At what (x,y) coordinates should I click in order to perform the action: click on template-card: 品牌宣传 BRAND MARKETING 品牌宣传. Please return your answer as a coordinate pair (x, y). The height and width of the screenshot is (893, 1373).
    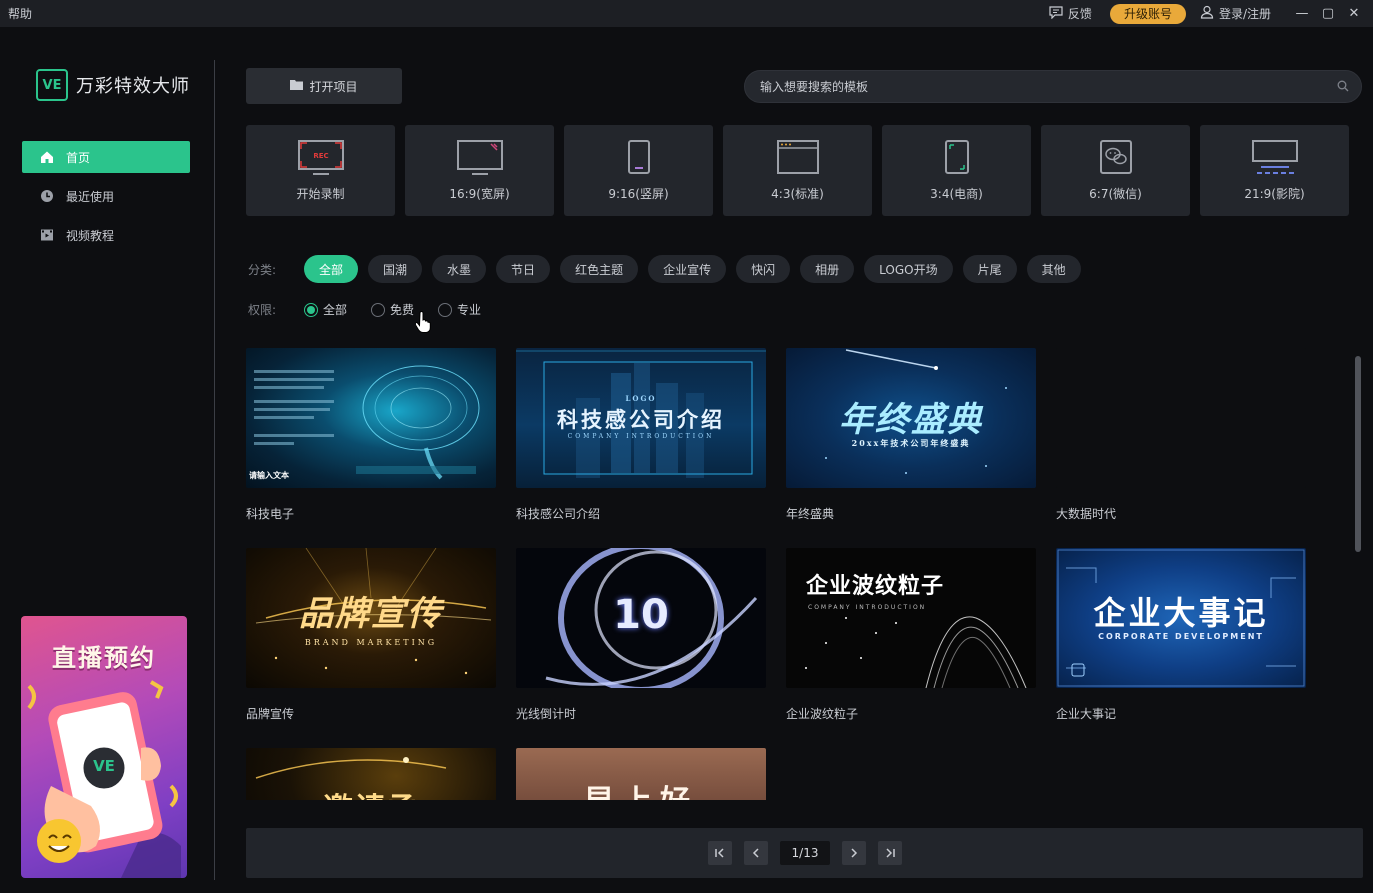
    Looking at the image, I should click on (371, 635).